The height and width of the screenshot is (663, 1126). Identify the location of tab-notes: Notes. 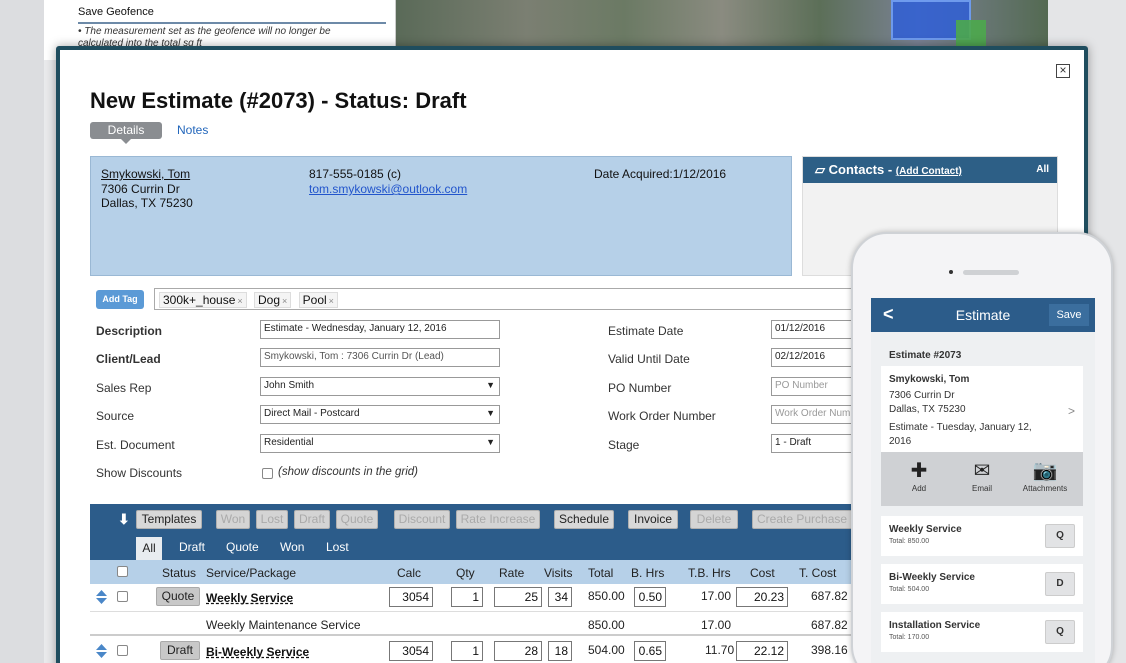
(192, 130).